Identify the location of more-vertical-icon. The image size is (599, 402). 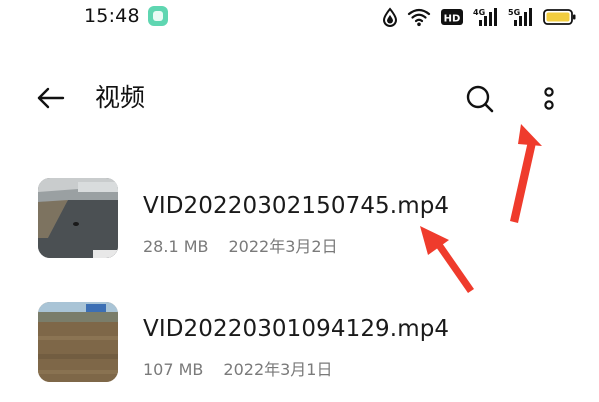
(549, 98).